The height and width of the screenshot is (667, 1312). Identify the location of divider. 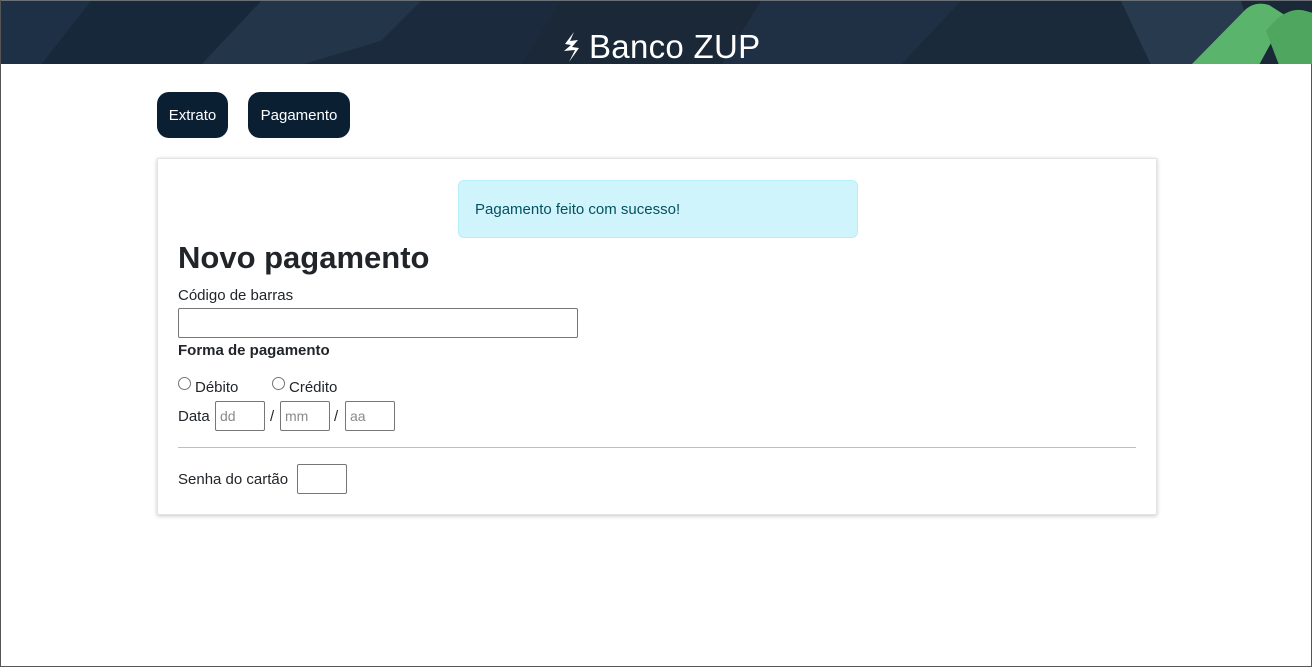
(657, 447).